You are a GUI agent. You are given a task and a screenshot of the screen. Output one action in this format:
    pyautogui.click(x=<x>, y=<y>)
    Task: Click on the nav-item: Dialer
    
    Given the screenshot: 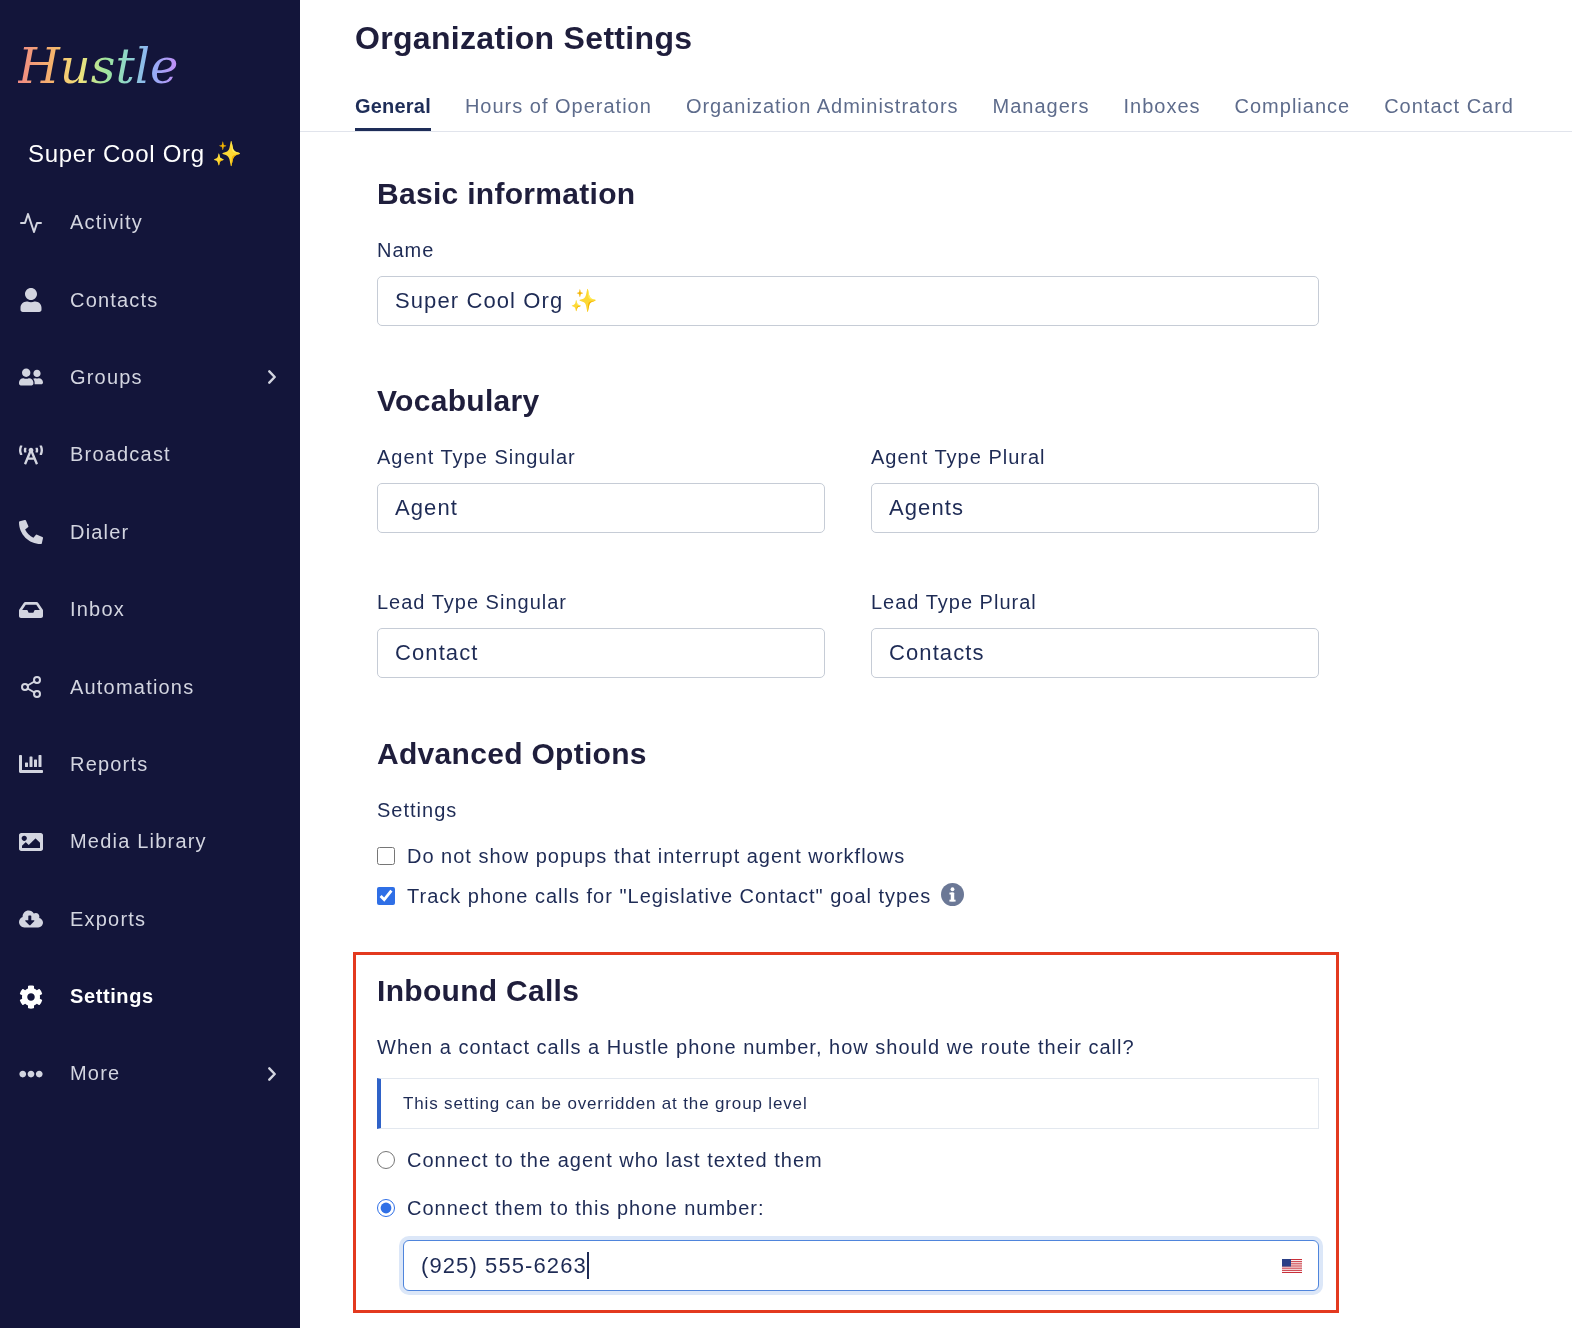 What is the action you would take?
    pyautogui.click(x=150, y=532)
    